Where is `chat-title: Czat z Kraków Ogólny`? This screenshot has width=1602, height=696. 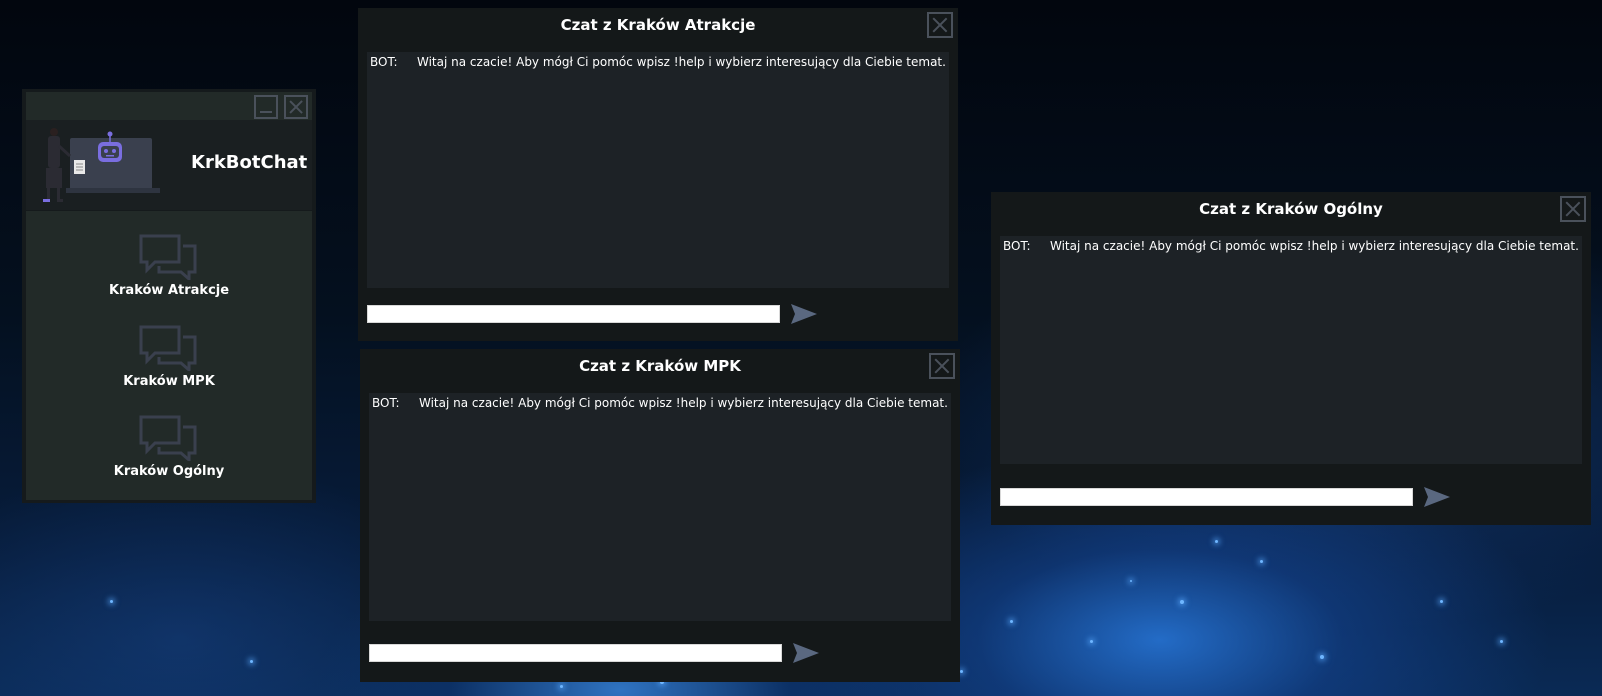 chat-title: Czat z Kraków Ogólny is located at coordinates (1291, 209).